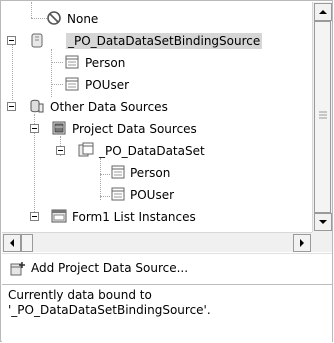 This screenshot has width=334, height=343. I want to click on scrollbar-corner, so click(322, 242).